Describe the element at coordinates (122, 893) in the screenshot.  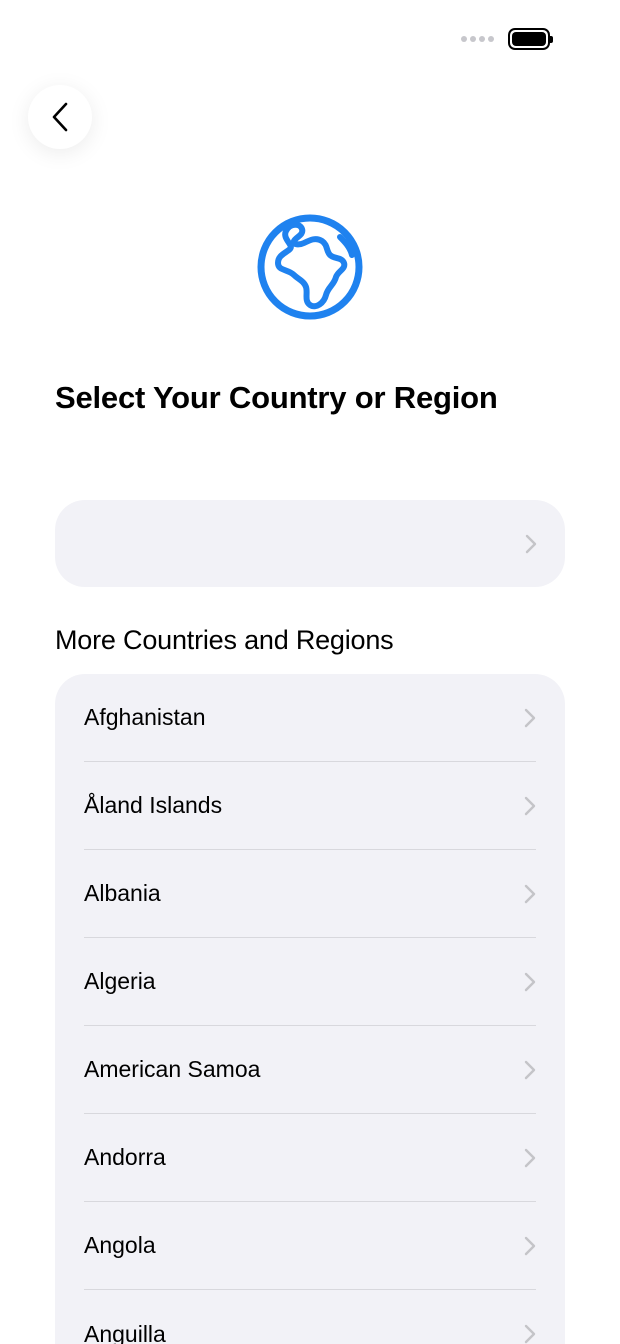
I see `country-label: Albania` at that location.